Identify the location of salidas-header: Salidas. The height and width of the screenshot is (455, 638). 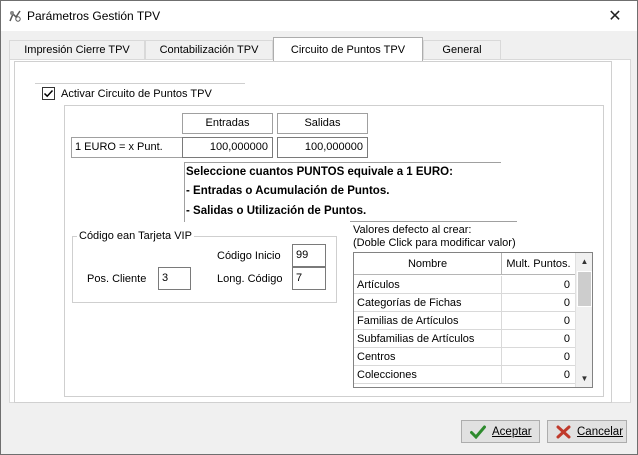
(322, 123).